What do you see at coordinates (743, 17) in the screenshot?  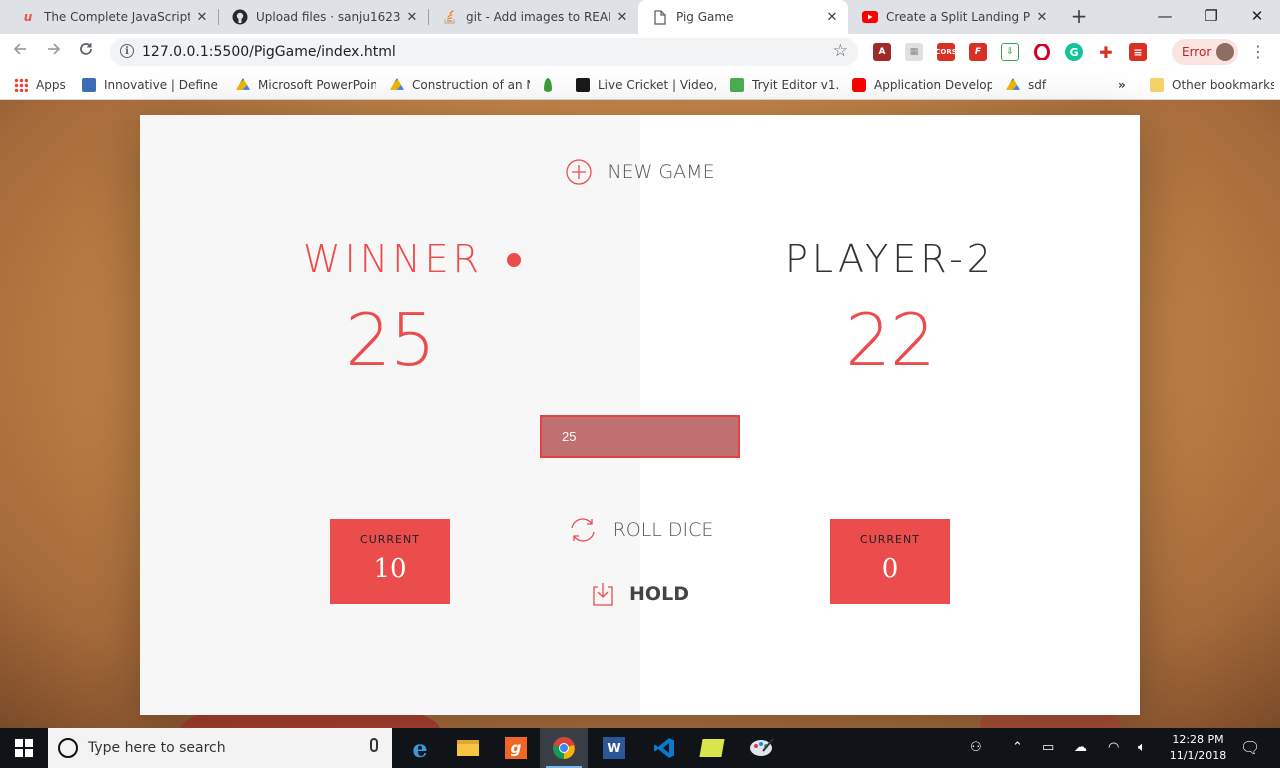 I see `browser-tab-active: Pig Game ✕` at bounding box center [743, 17].